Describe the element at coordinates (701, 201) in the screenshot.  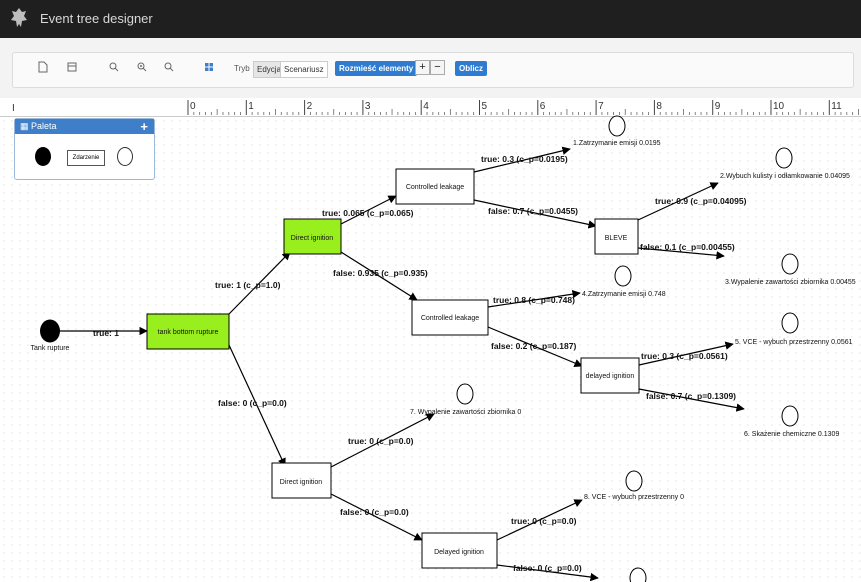
I see `branch-label-n4-true: true: 0.9 (c_p=0.04095)` at that location.